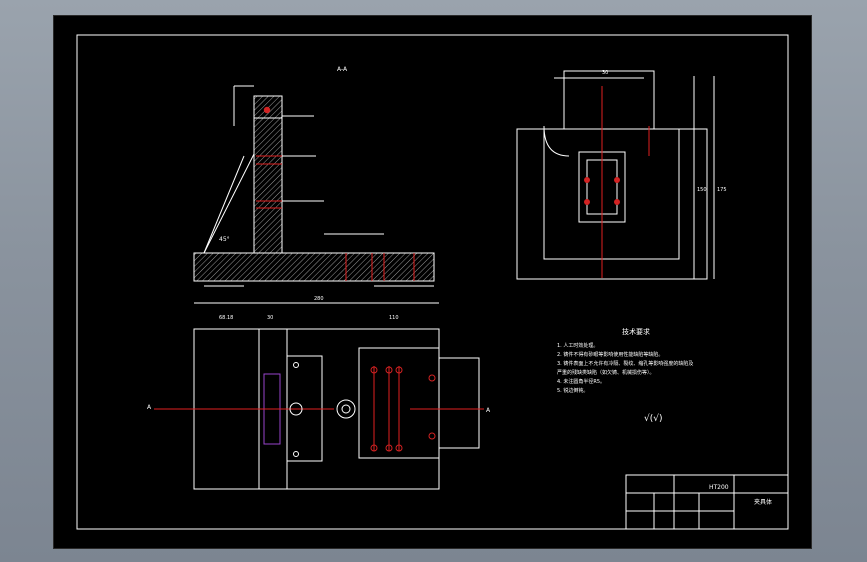 The image size is (867, 562). What do you see at coordinates (488, 410) in the screenshot?
I see `section-mark-right: A` at bounding box center [488, 410].